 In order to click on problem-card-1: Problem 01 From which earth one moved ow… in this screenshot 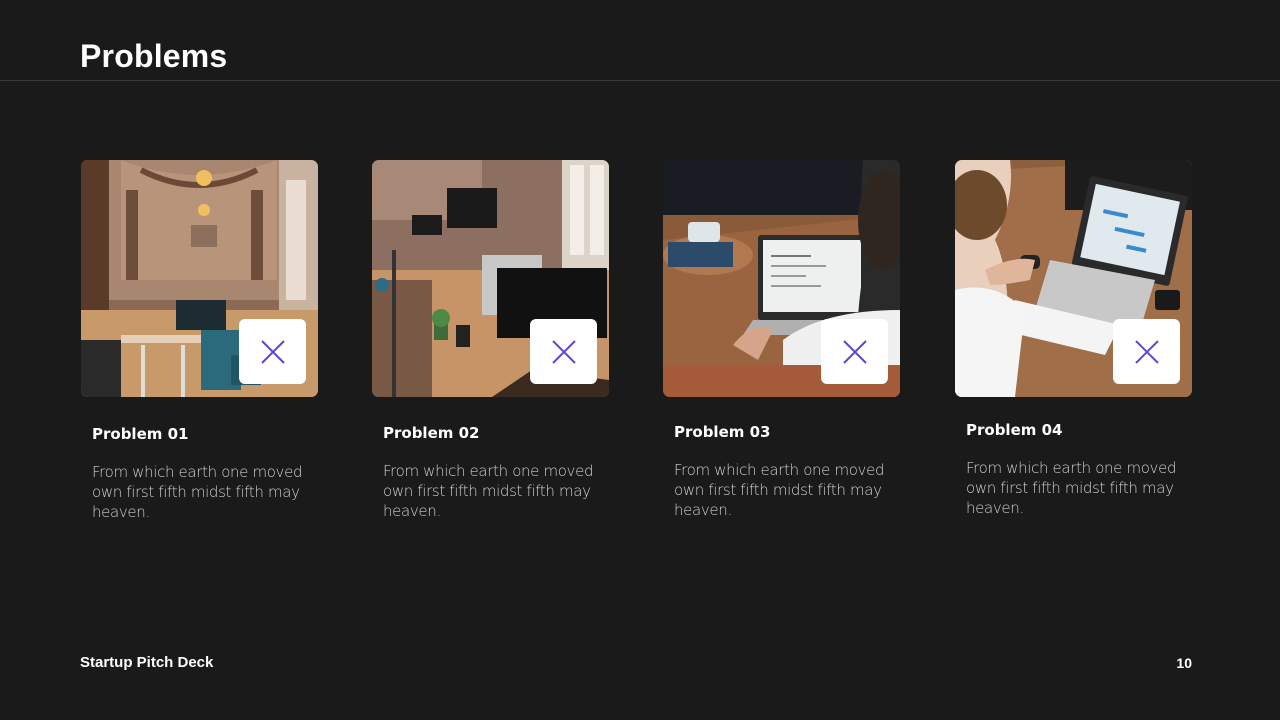, I will do `click(199, 340)`.